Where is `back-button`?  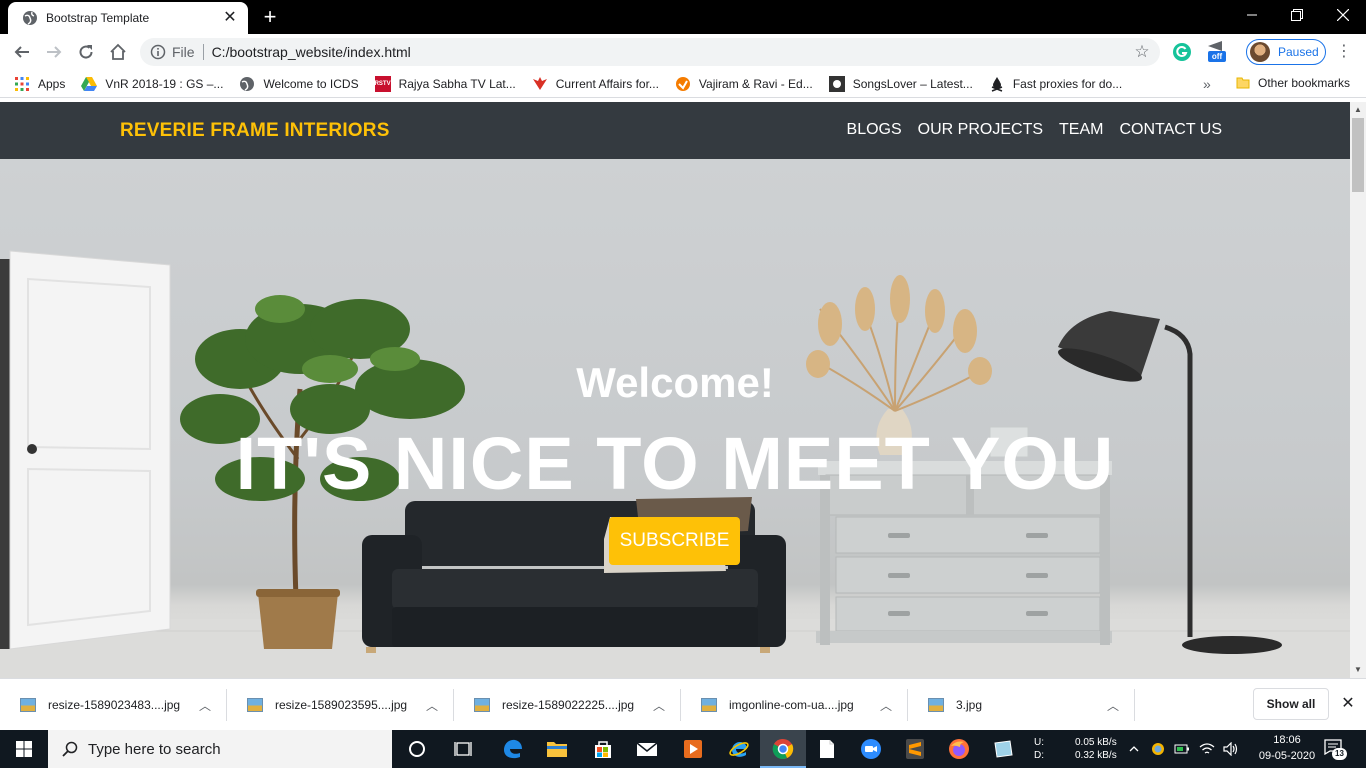 back-button is located at coordinates (22, 52).